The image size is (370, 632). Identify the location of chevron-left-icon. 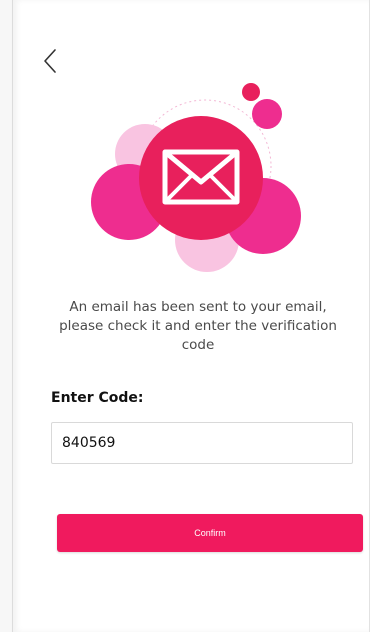
(50, 61).